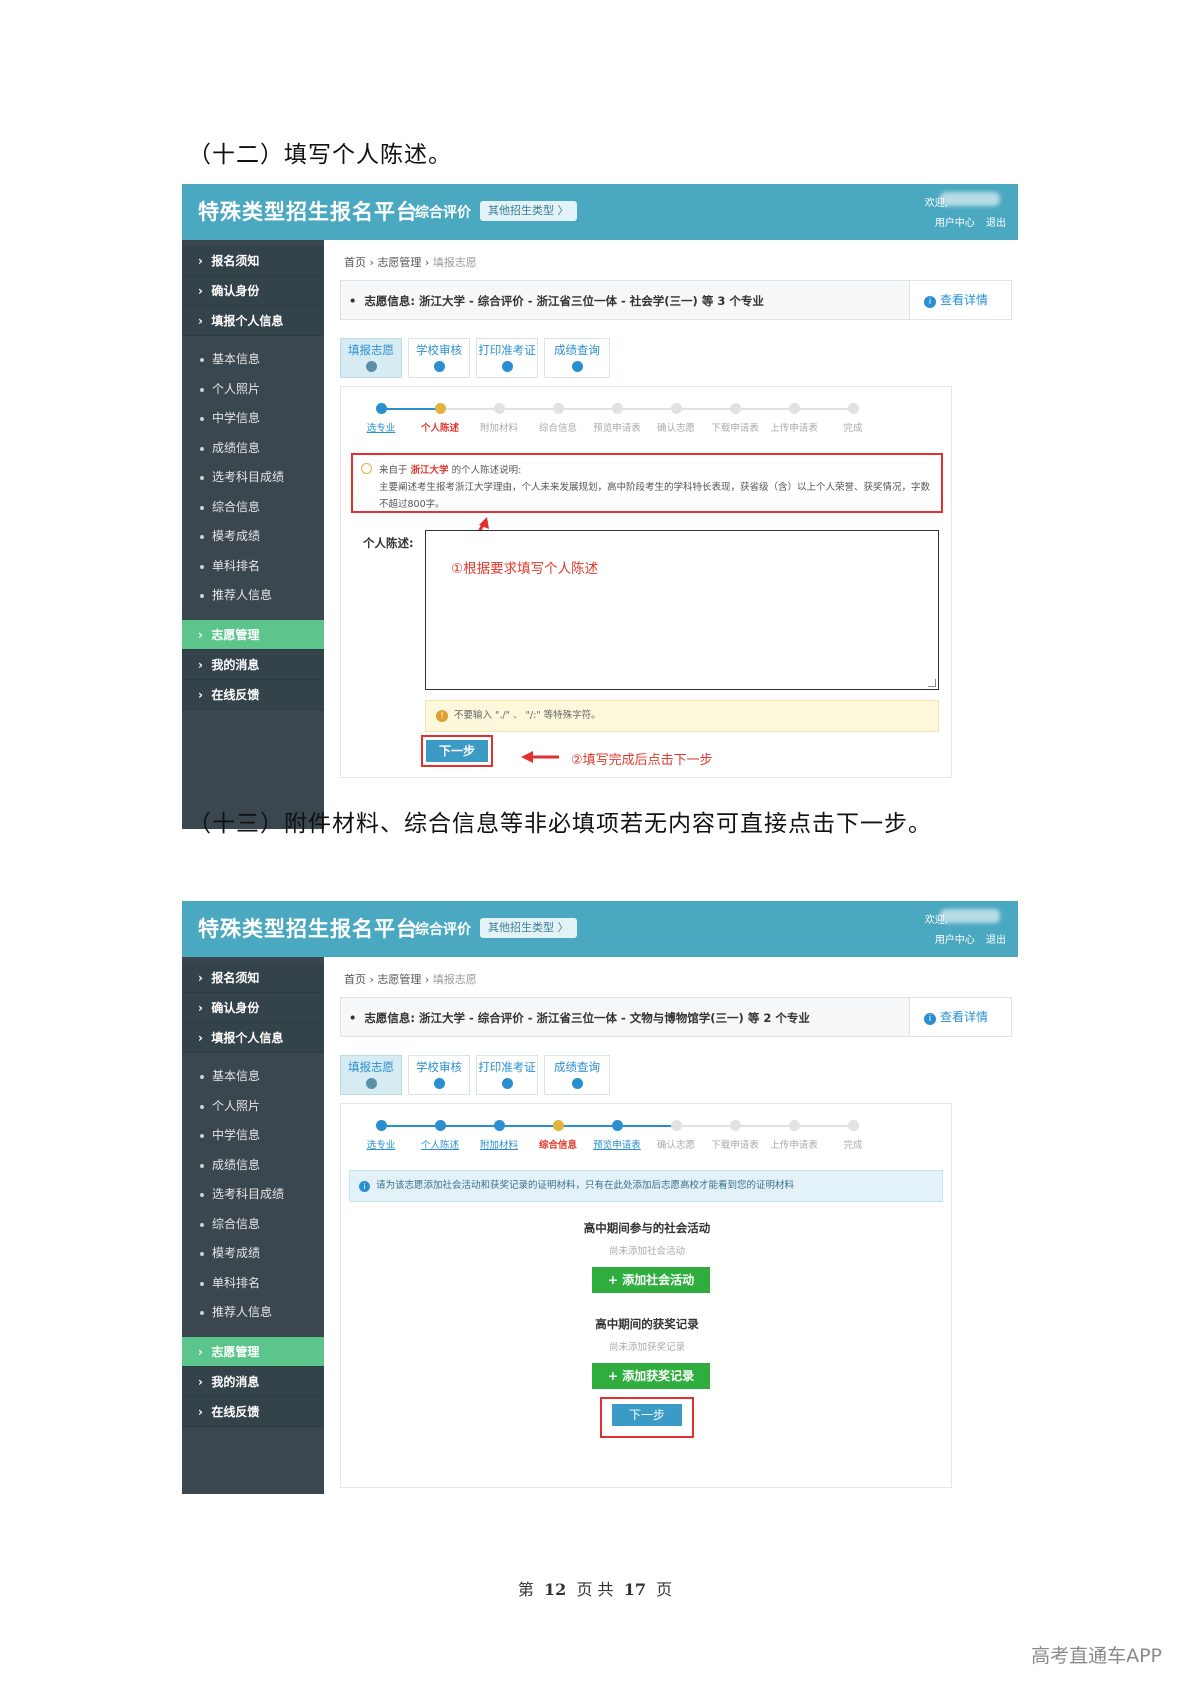 The height and width of the screenshot is (1683, 1190). What do you see at coordinates (932, 683) in the screenshot?
I see `resize-handle-icon` at bounding box center [932, 683].